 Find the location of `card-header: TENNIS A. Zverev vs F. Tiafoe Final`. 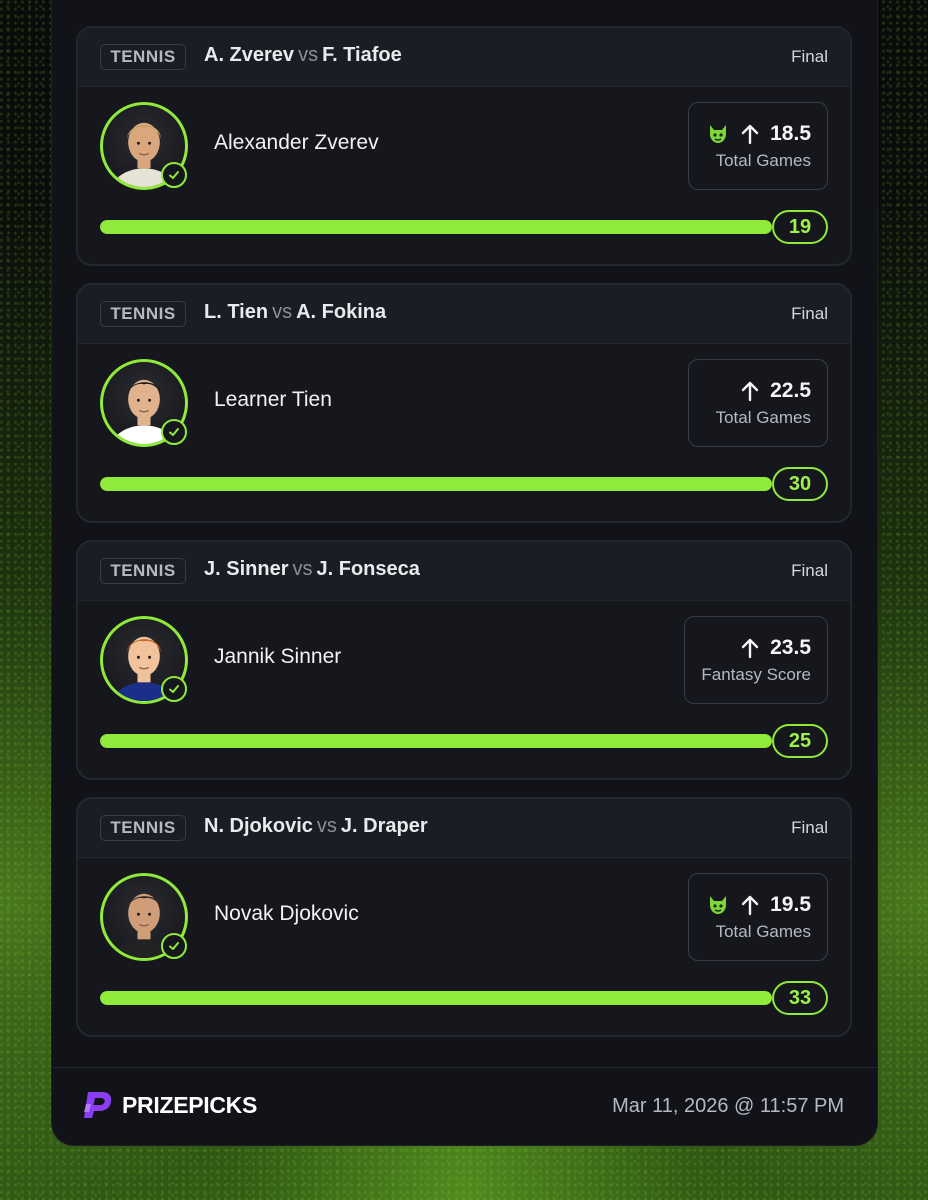

card-header: TENNIS A. Zverev vs F. Tiafoe Final is located at coordinates (464, 57).